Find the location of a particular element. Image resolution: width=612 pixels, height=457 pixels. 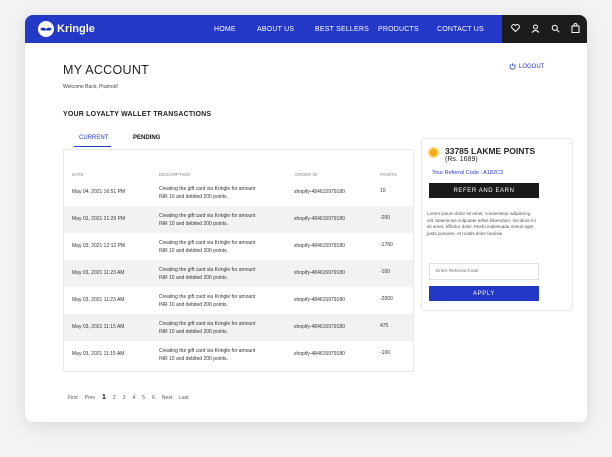

pager-page: 6 is located at coordinates (153, 398).